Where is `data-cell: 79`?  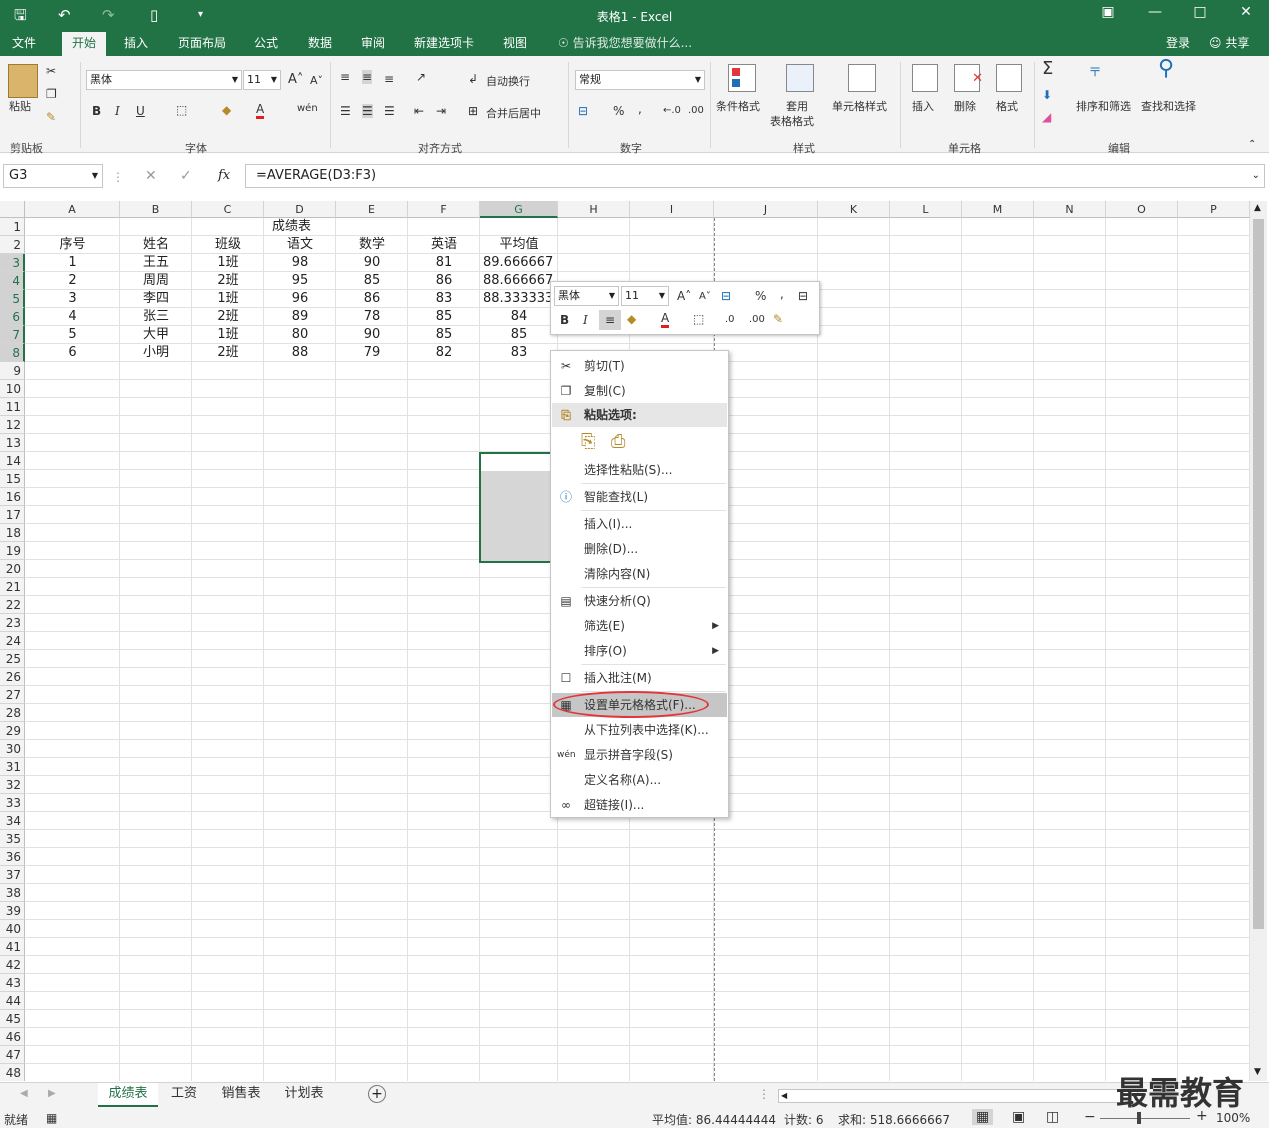 data-cell: 79 is located at coordinates (372, 353).